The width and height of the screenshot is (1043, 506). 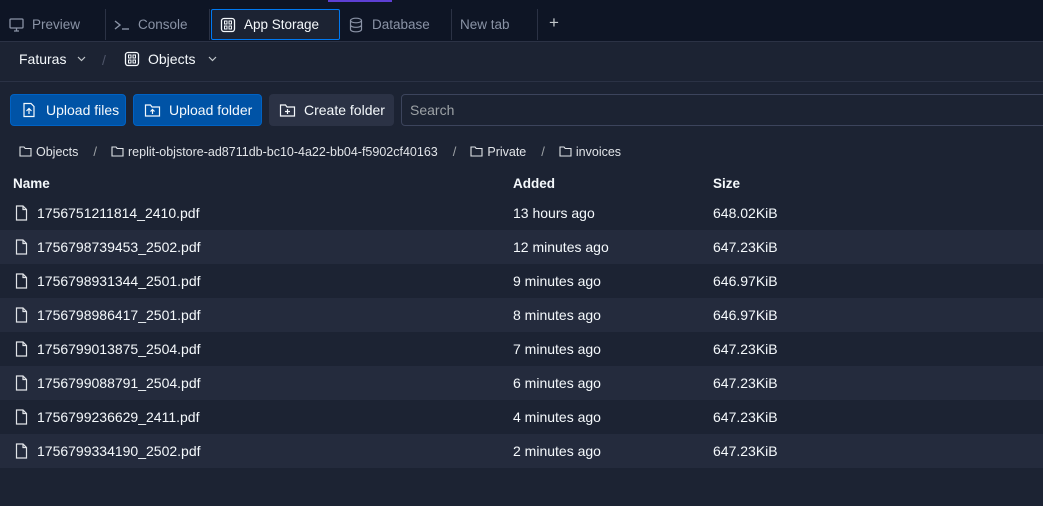 I want to click on file-name: 1756751211814_2410.pdf, so click(x=118, y=213).